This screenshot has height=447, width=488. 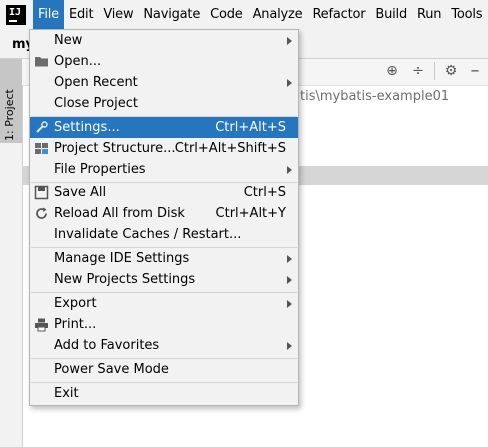 I want to click on collapse-all-icon: ÷, so click(x=418, y=71).